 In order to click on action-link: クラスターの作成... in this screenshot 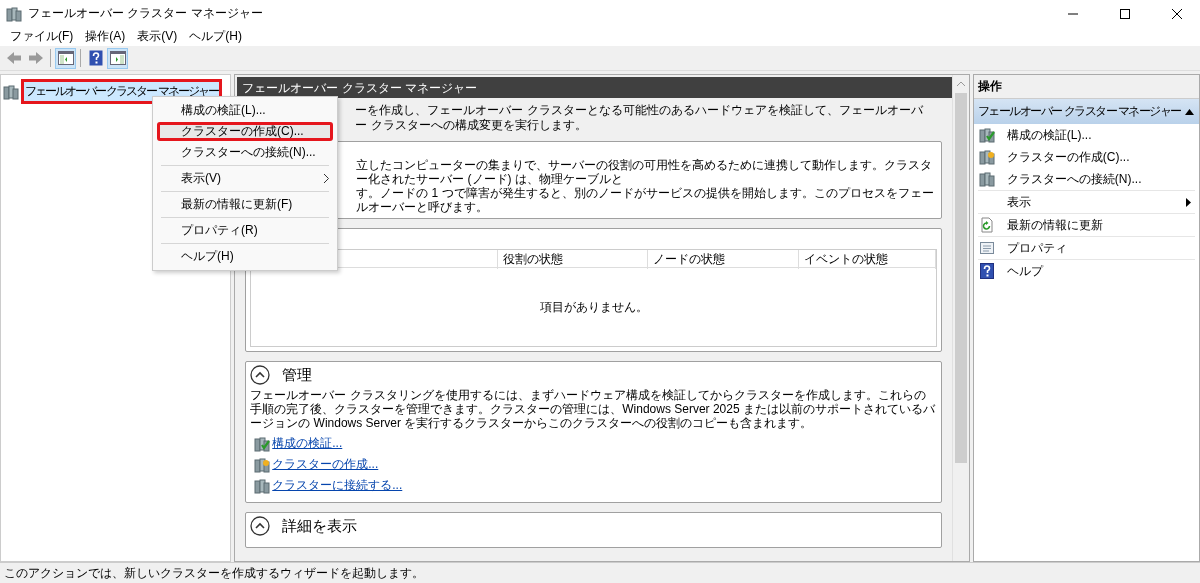, I will do `click(325, 464)`.